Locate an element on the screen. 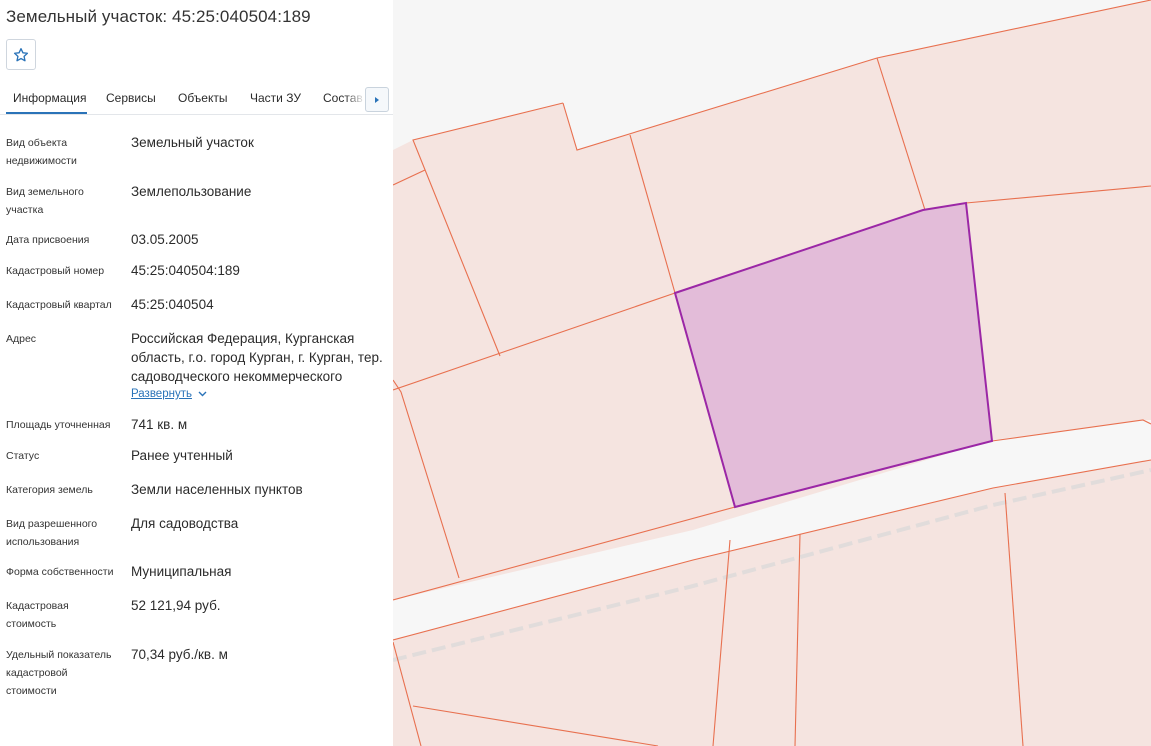 This screenshot has width=1151, height=746. tabs-scroll-right-button is located at coordinates (377, 99).